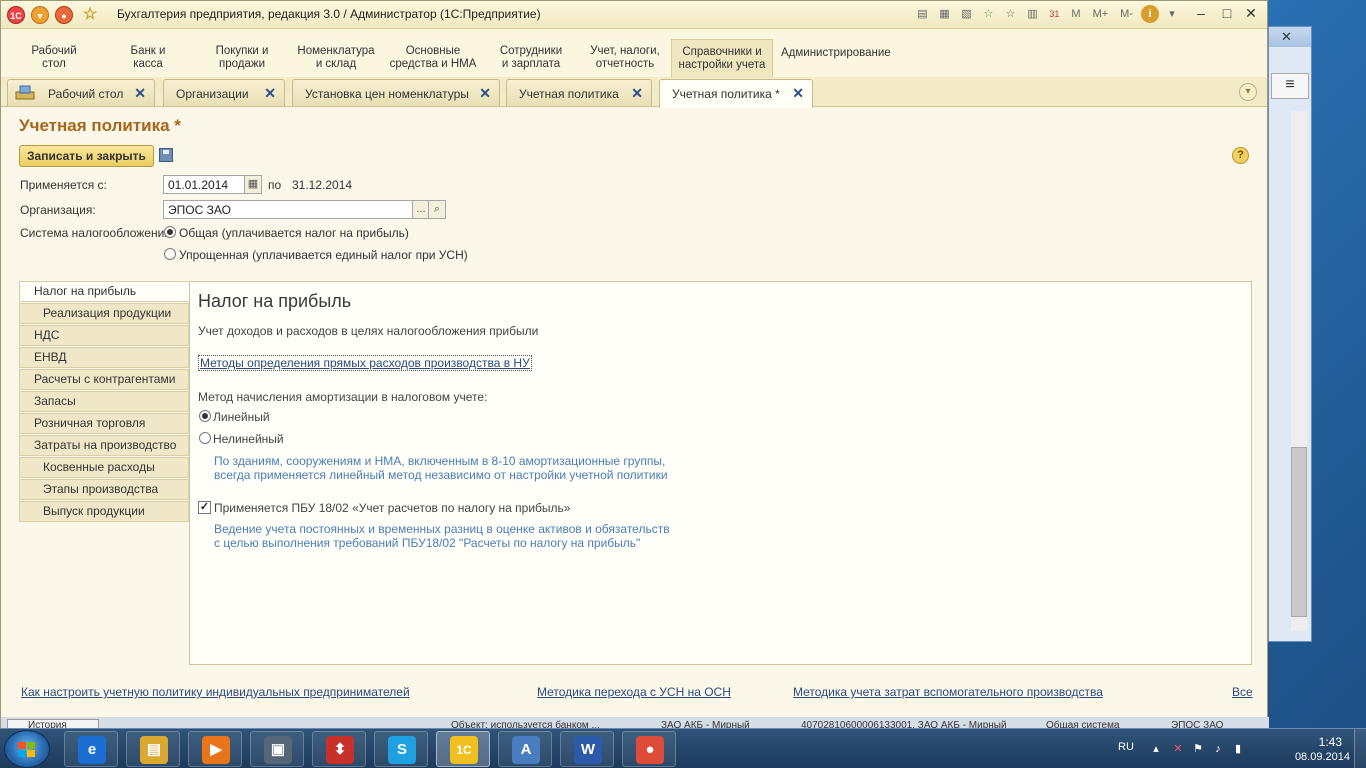  What do you see at coordinates (966, 14) in the screenshot?
I see `preview-icon: ▧` at bounding box center [966, 14].